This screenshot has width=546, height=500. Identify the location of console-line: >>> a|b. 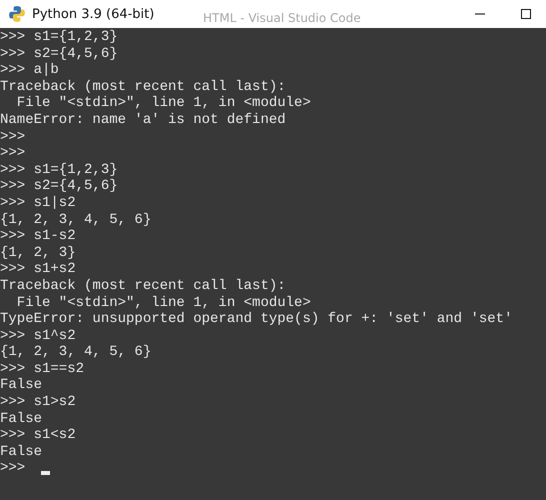
(29, 70).